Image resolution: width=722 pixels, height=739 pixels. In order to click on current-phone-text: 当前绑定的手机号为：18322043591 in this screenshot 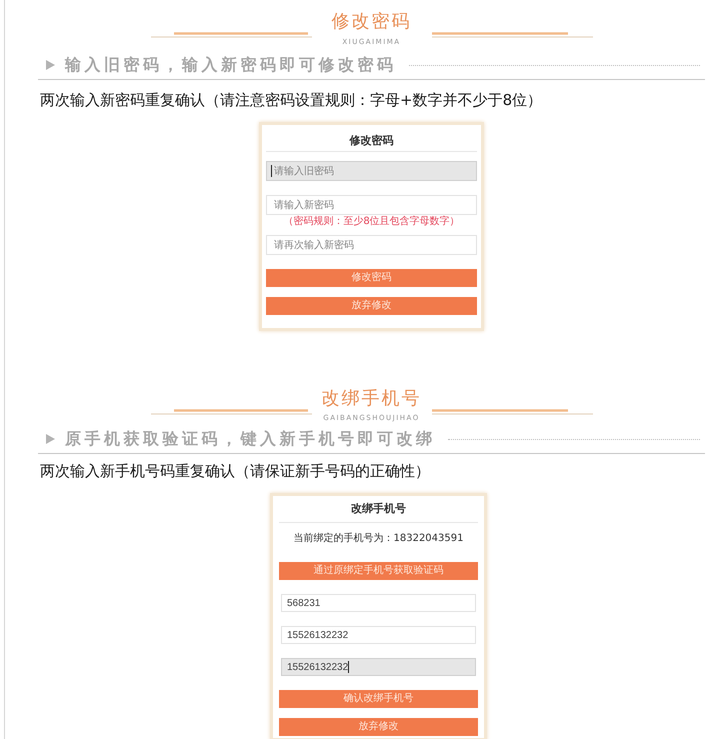, I will do `click(378, 539)`.